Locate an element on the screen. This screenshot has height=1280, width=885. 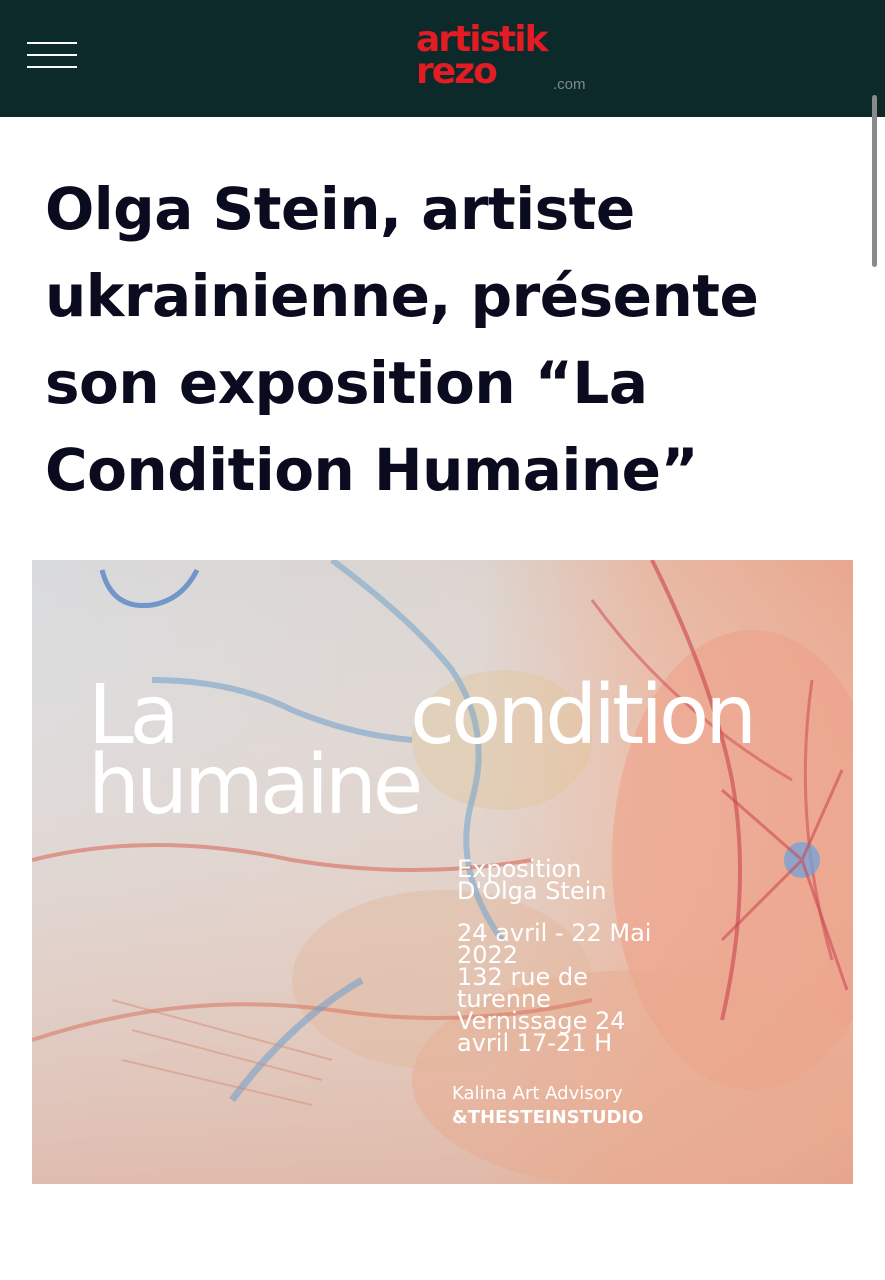
poster-text-line: avril 17-21 H is located at coordinates (535, 1043).